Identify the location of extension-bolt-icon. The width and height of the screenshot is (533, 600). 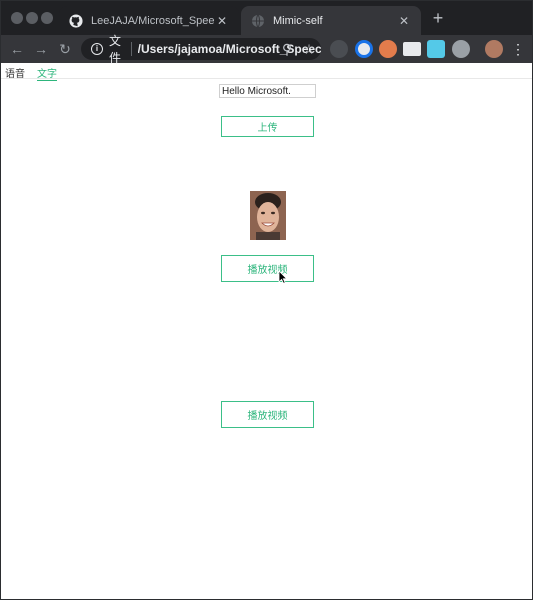
(461, 49).